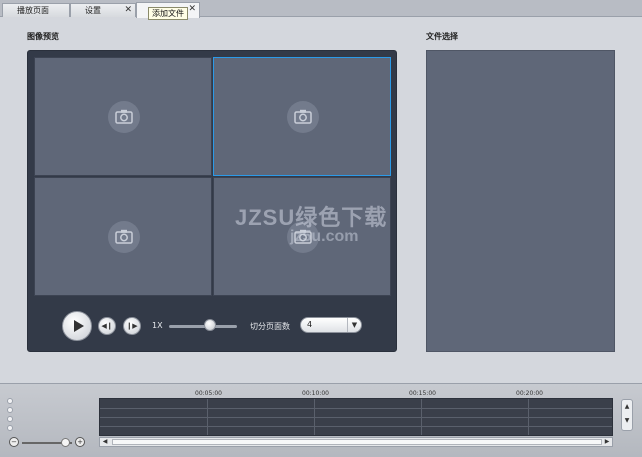 This screenshot has height=457, width=642. I want to click on speed-slider-track, so click(203, 326).